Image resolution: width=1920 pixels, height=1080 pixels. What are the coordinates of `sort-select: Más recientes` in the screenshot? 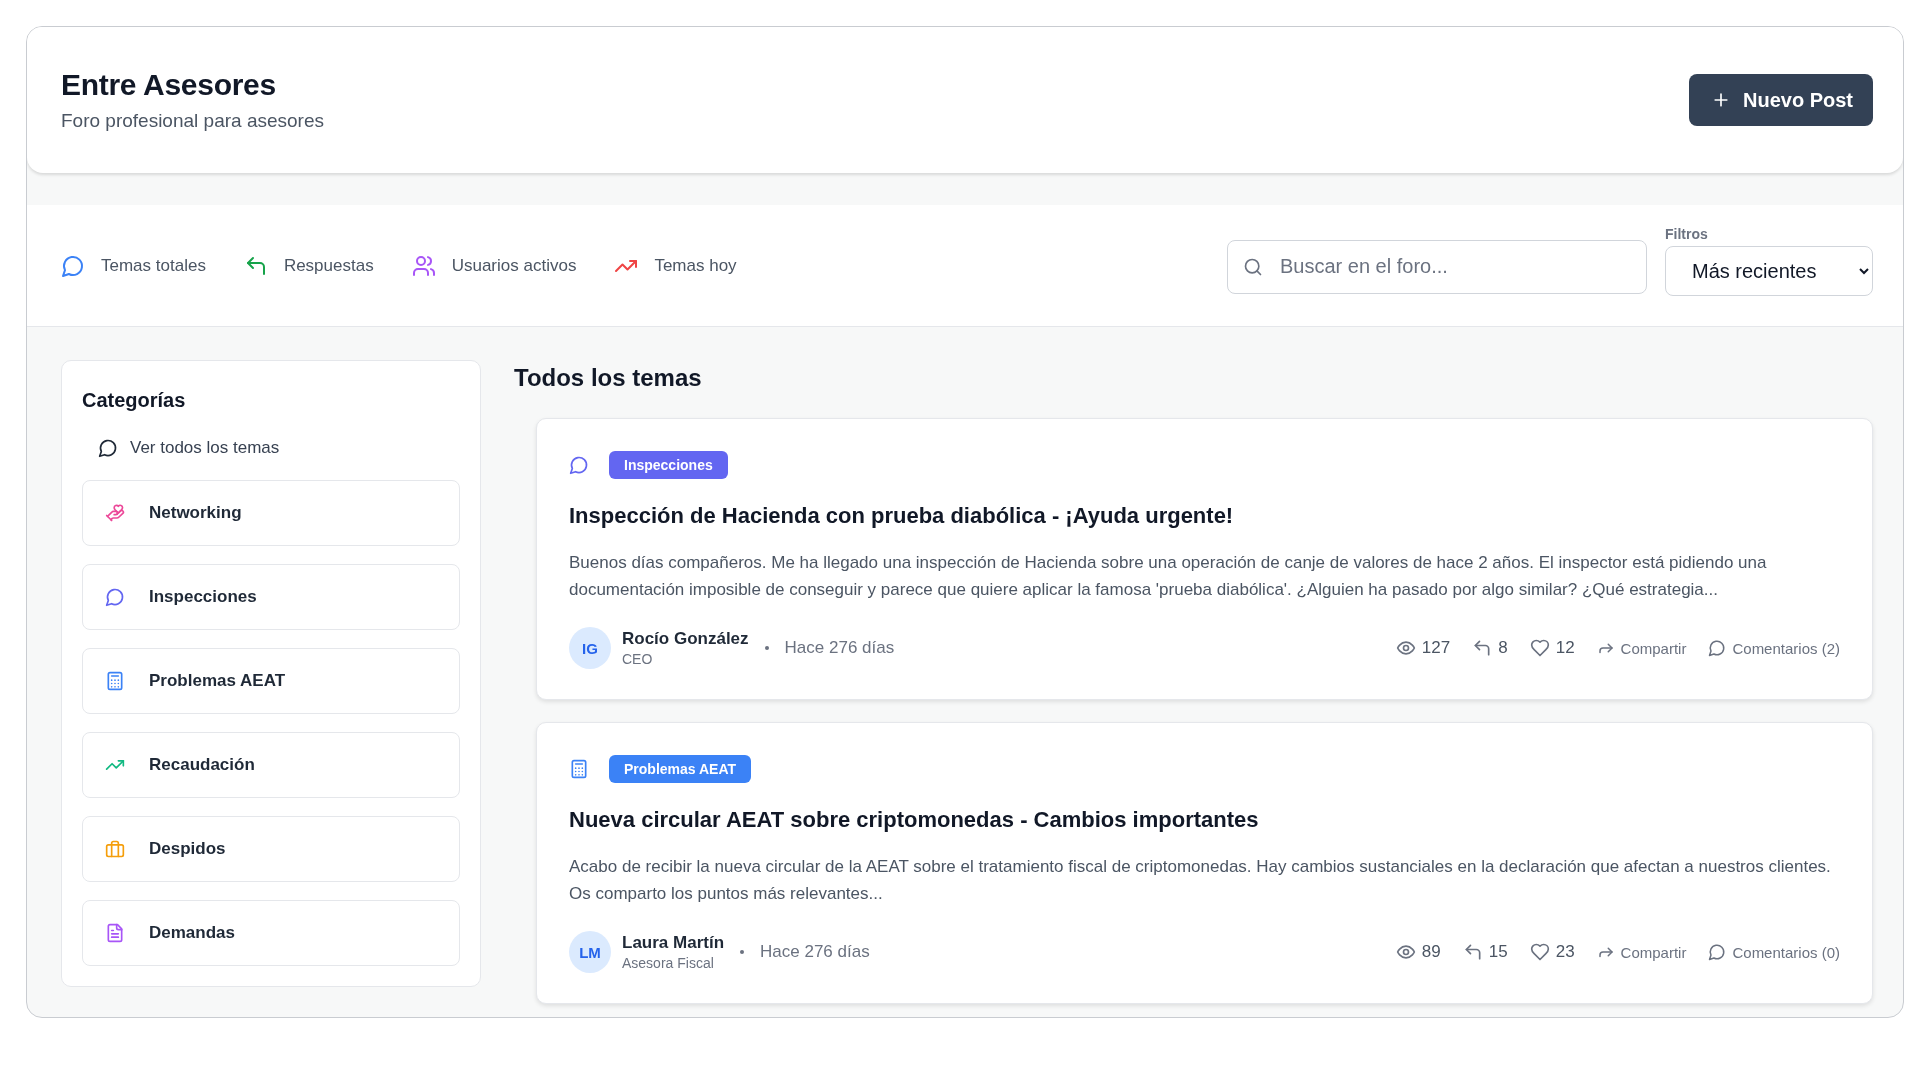 It's located at (1769, 270).